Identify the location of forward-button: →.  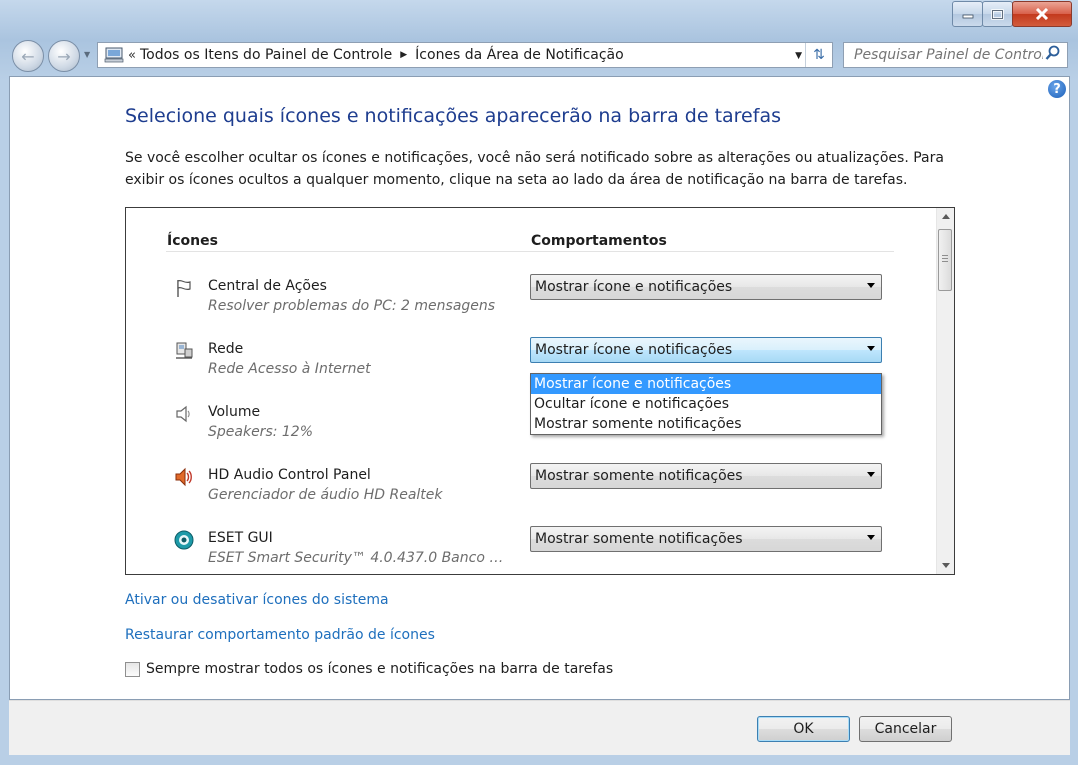
(64, 56).